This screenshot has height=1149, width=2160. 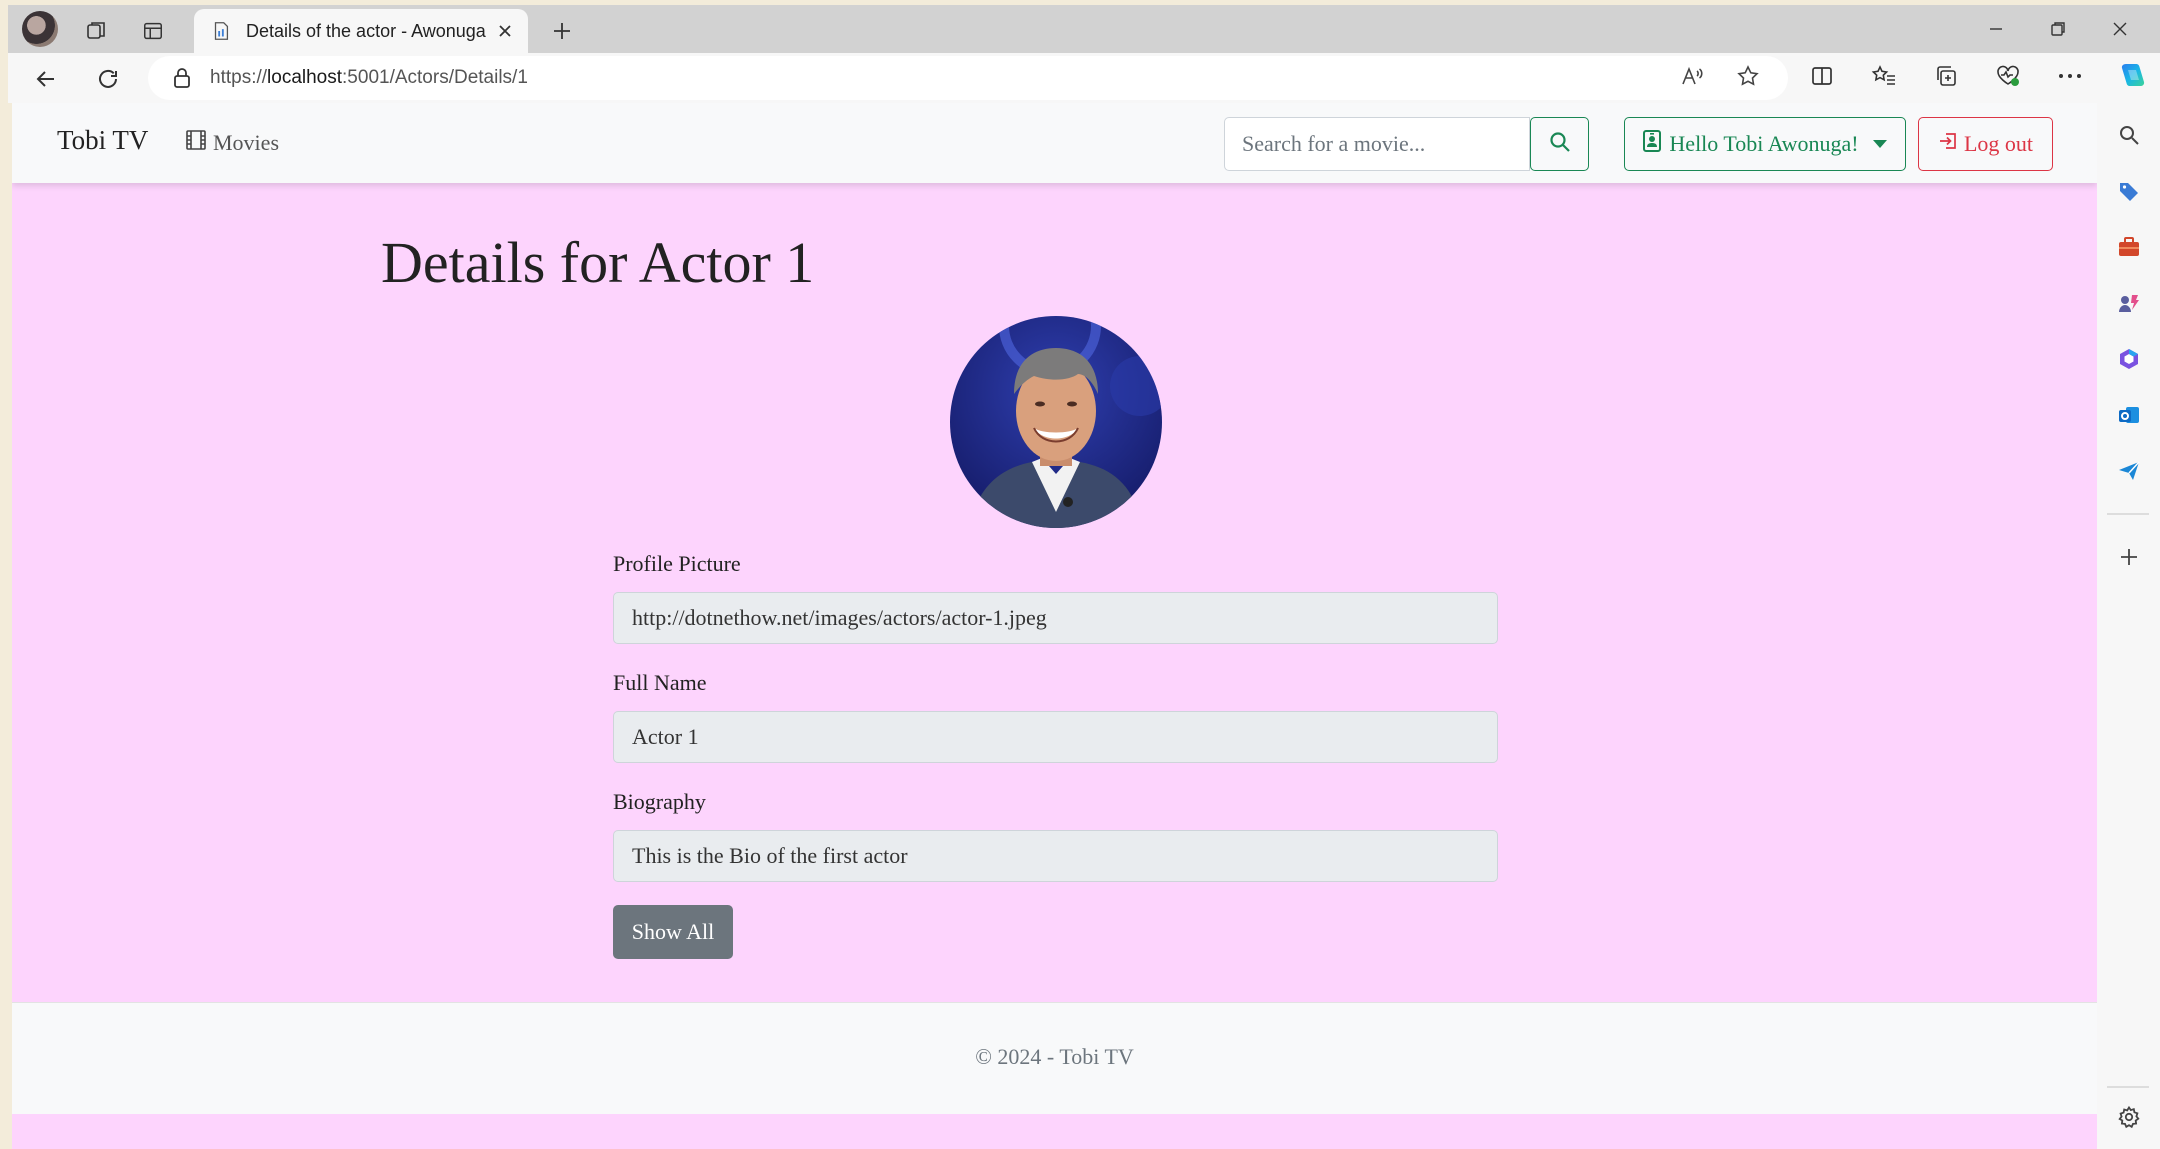 I want to click on tab-title: Details of the actor - Awonuga, so click(x=366, y=30).